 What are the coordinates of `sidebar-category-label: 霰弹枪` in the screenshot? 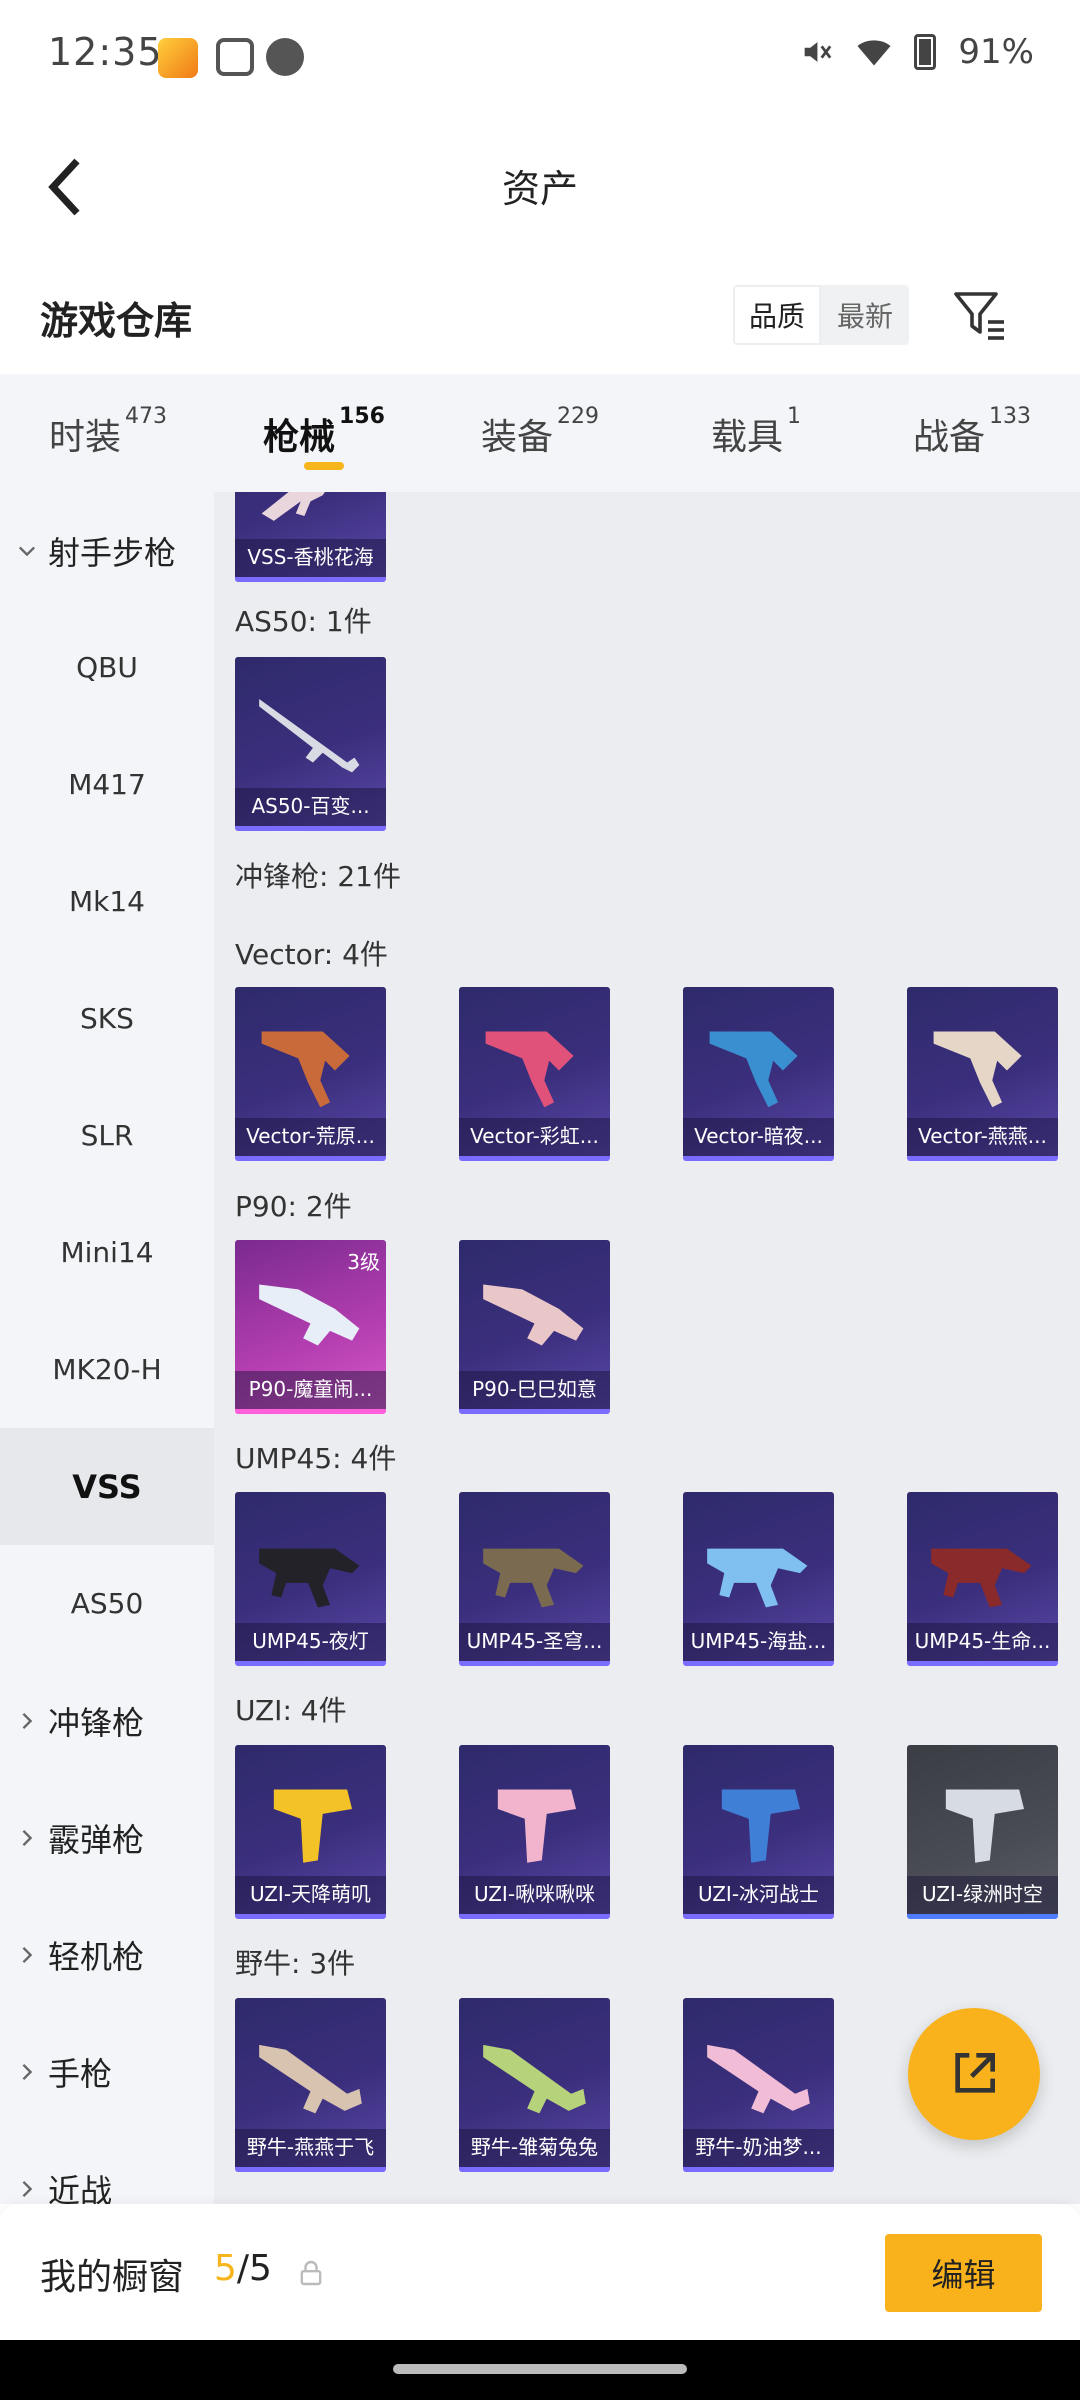 It's located at (96, 1839).